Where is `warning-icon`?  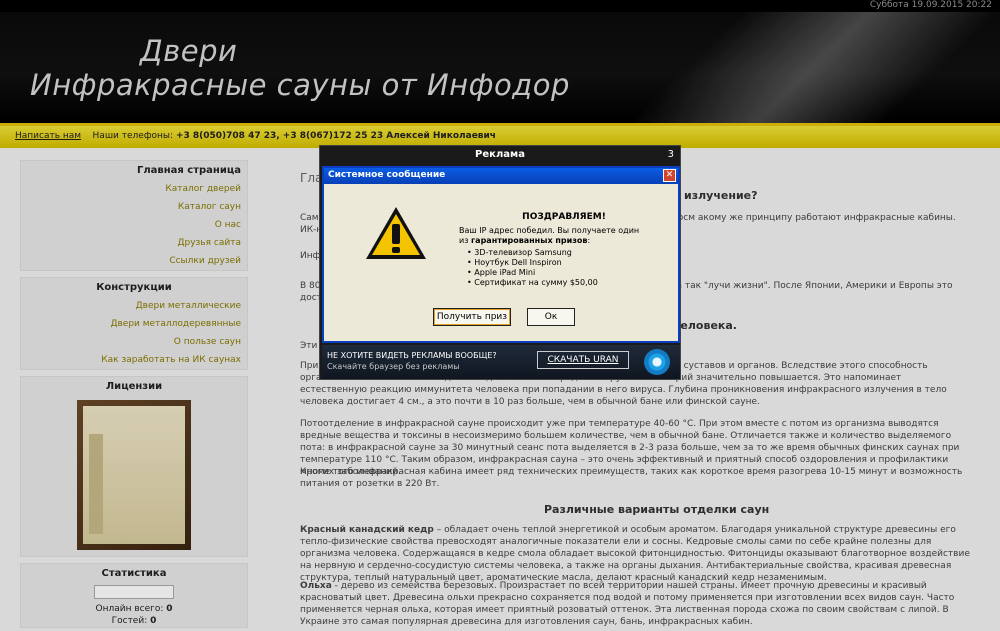 warning-icon is located at coordinates (396, 234).